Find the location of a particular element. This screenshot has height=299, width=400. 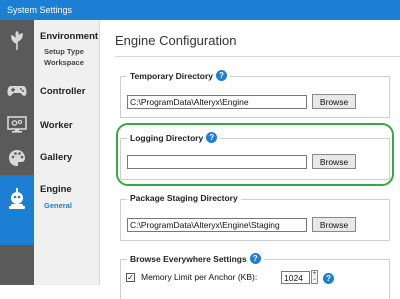

section-label: Browse Everywhere Settings ? is located at coordinates (195, 258).